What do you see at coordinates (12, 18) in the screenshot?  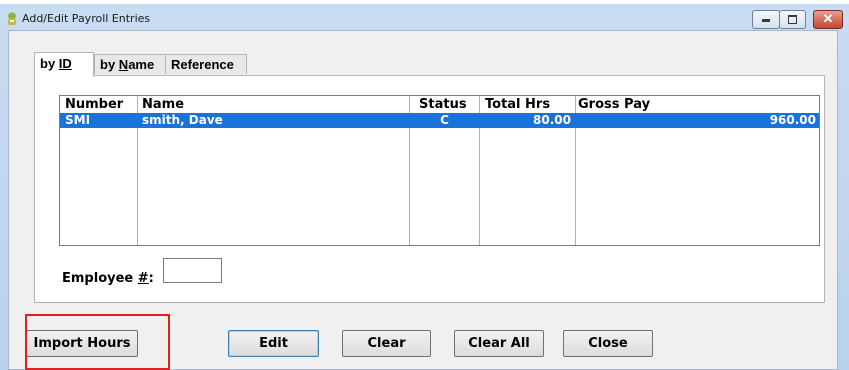 I see `app-icon` at bounding box center [12, 18].